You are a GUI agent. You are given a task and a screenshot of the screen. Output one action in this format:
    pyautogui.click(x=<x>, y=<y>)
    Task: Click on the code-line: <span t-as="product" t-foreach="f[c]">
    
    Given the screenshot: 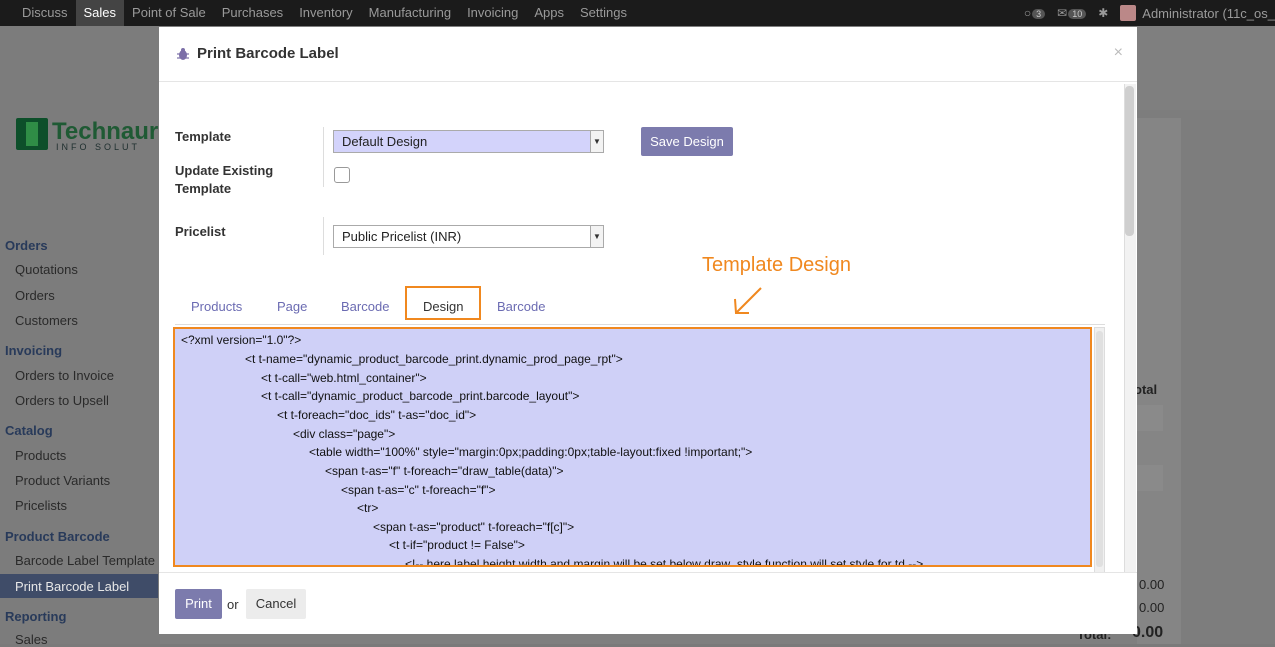 What is the action you would take?
    pyautogui.click(x=474, y=527)
    